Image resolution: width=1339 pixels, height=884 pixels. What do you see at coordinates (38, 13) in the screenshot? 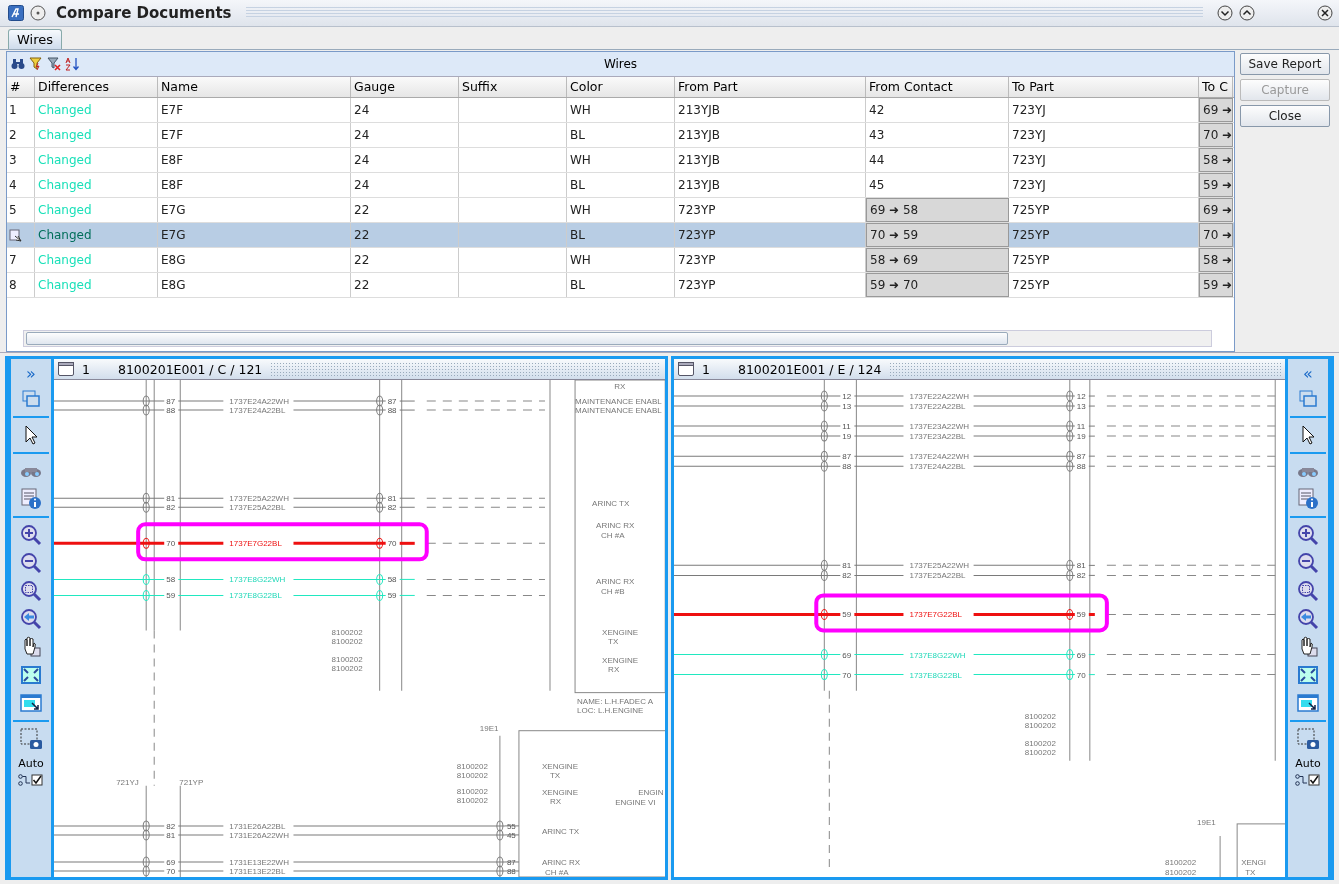
I see `window-menu-icon` at bounding box center [38, 13].